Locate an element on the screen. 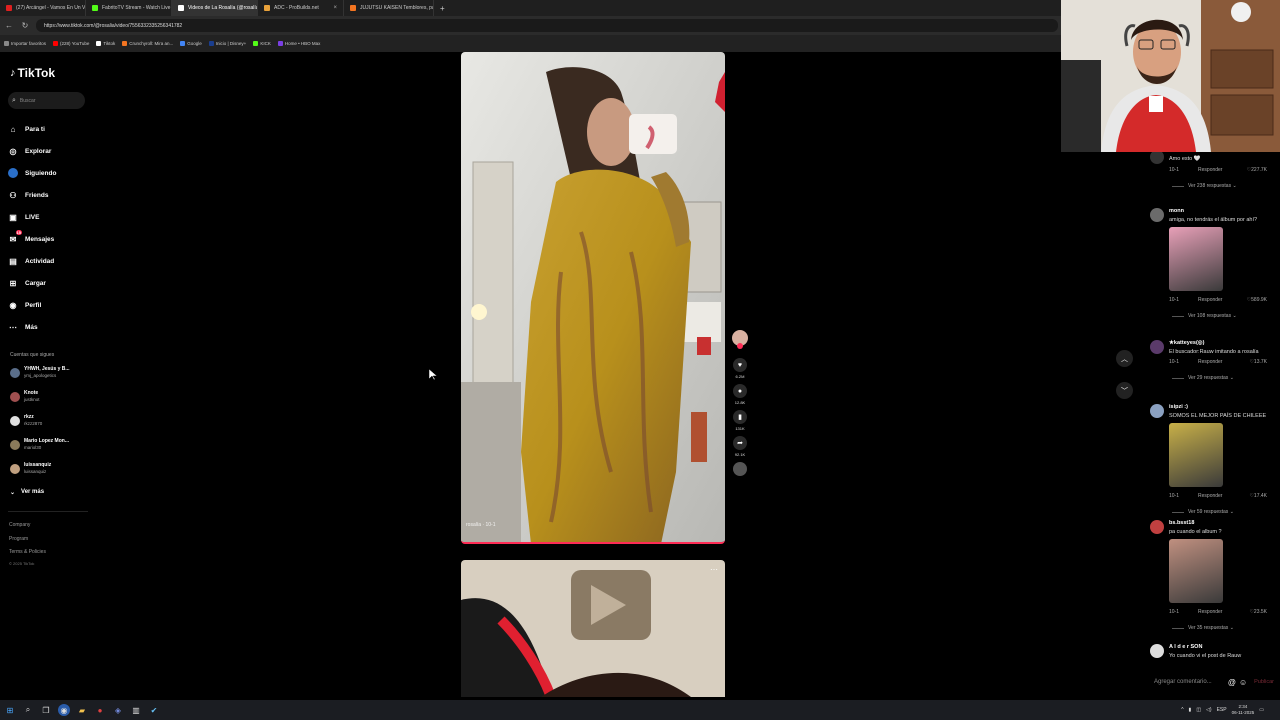 The image size is (1280, 720). view-replies-button: Ver 35 respuestas ⌄ is located at coordinates (1203, 628).